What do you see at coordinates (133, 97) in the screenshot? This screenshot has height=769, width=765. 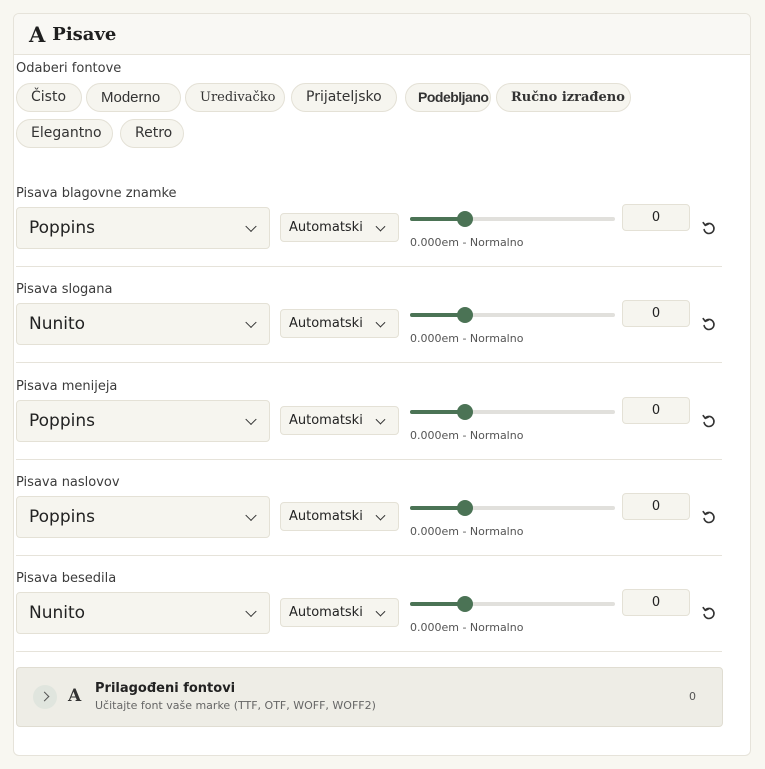 I see `preset-chip-moderno: Moderno` at bounding box center [133, 97].